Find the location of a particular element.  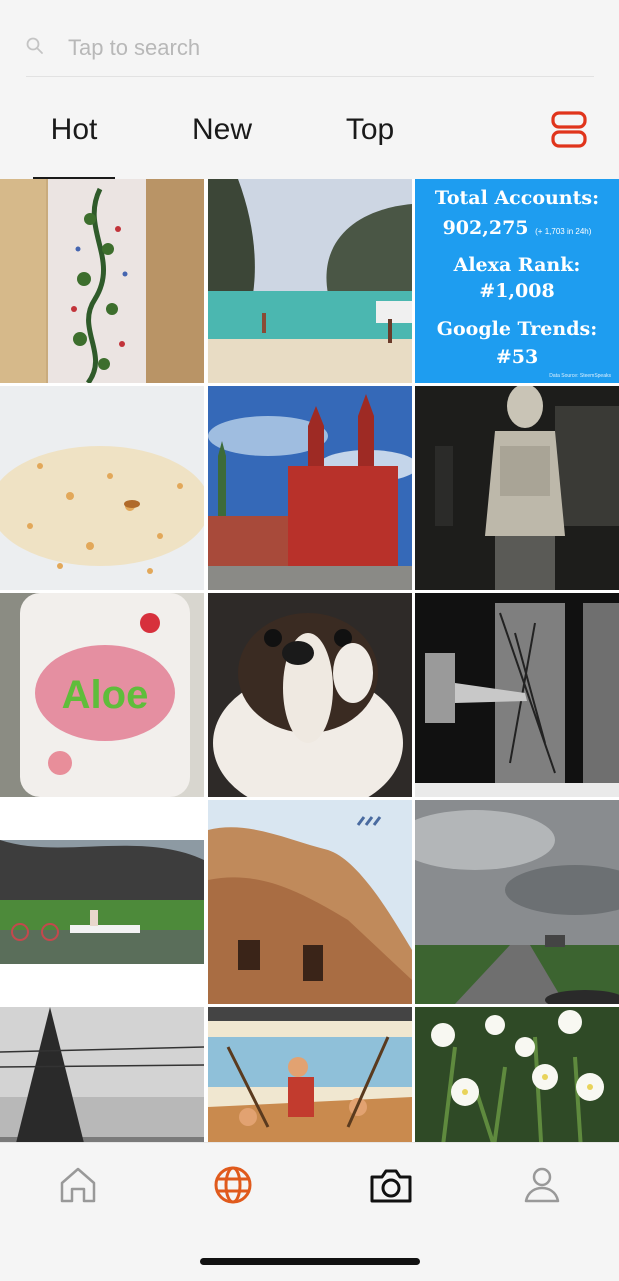

photo-tile-red-museum is located at coordinates (310, 488).